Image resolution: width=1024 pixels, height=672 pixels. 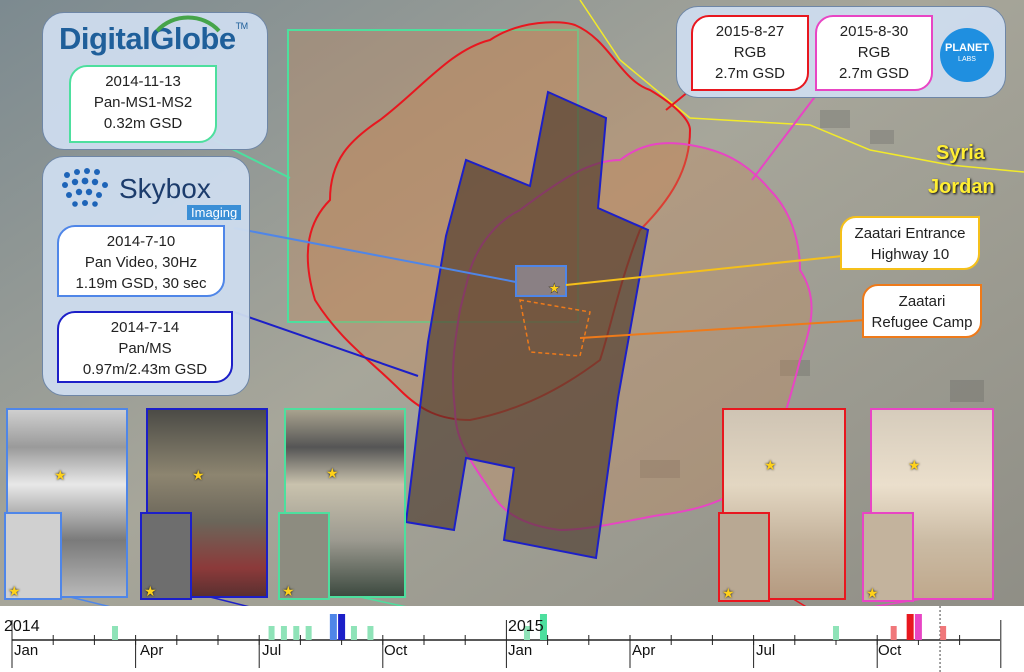 I want to click on digitalglobe-acquisition: 2014-11-13 Pan-MS1-MS2 0.32m GSD, so click(x=143, y=104).